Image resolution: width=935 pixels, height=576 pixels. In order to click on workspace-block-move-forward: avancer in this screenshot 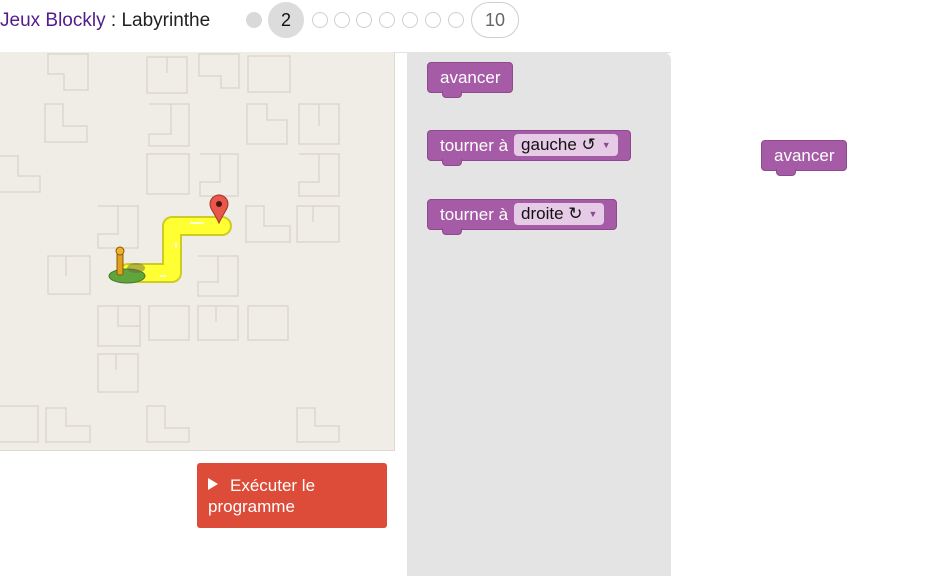, I will do `click(804, 158)`.